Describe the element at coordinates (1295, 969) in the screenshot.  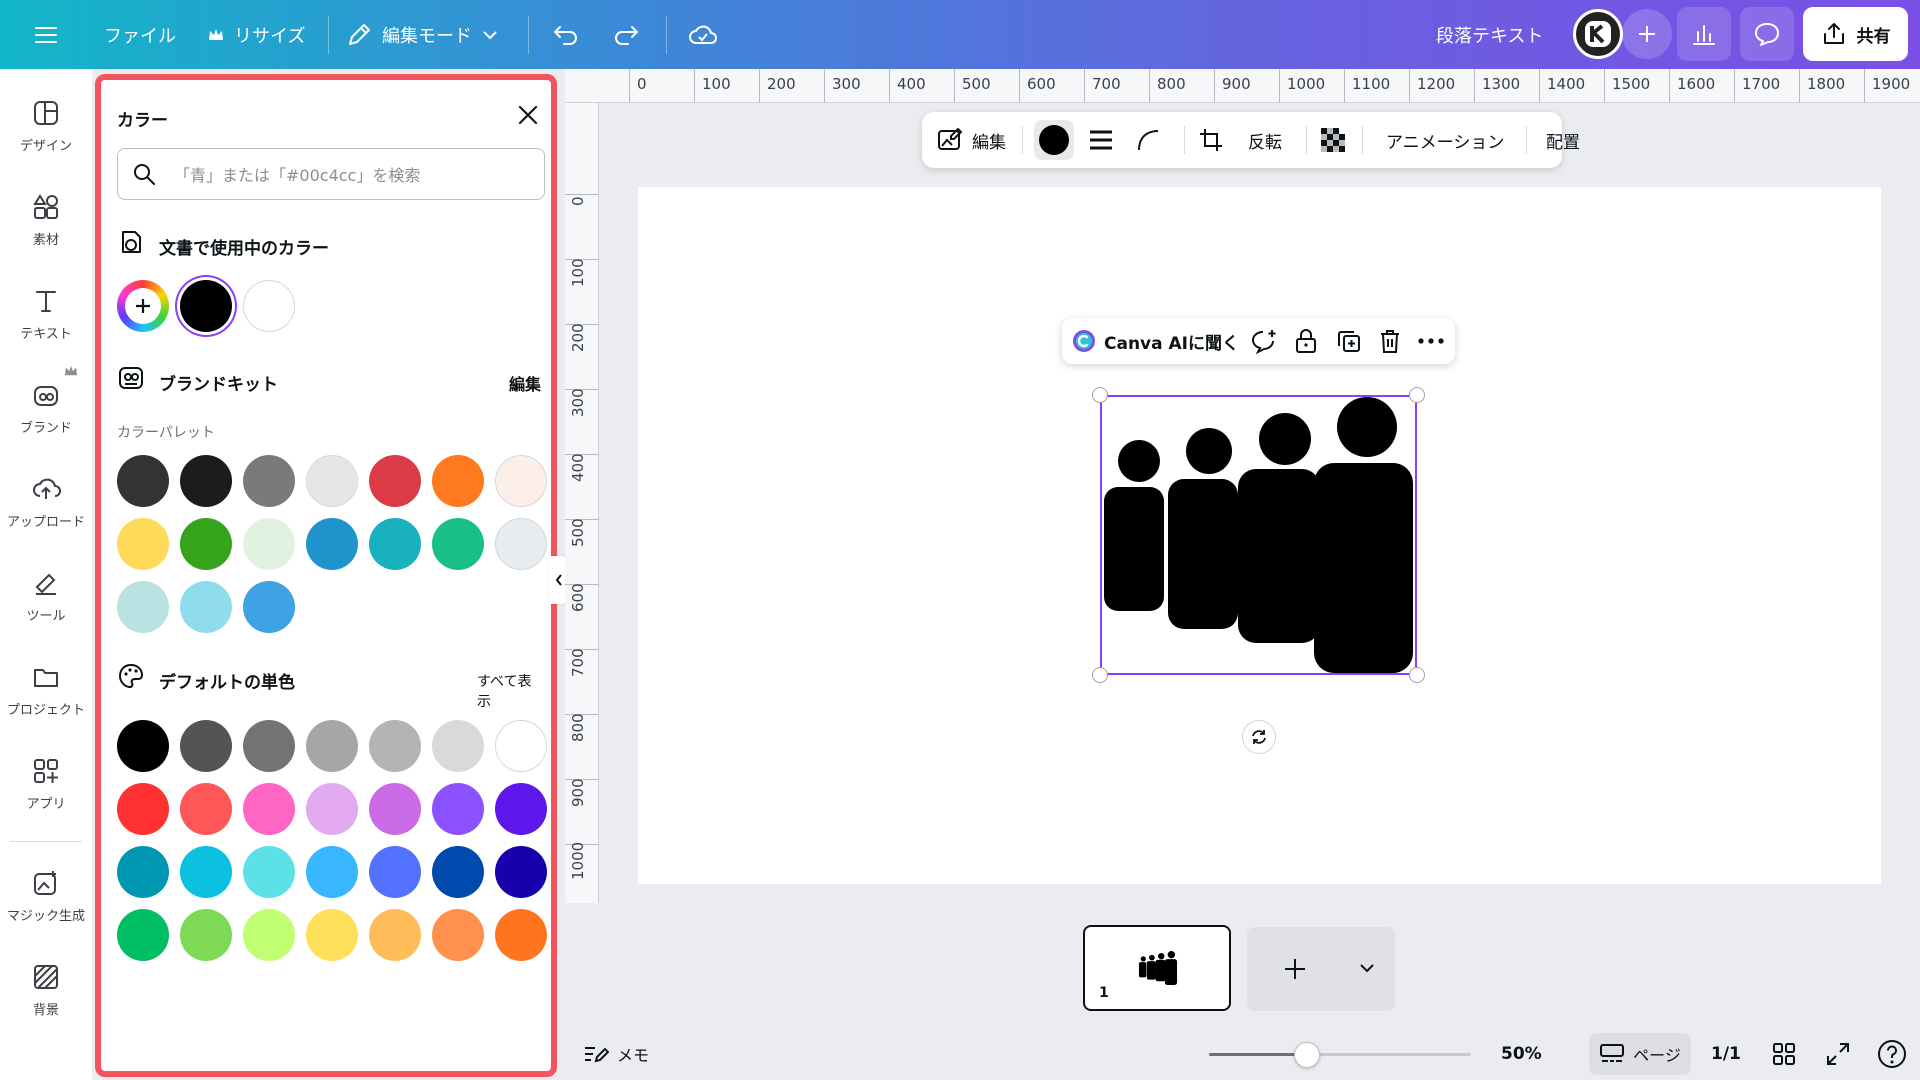
I see `add-page-icon` at that location.